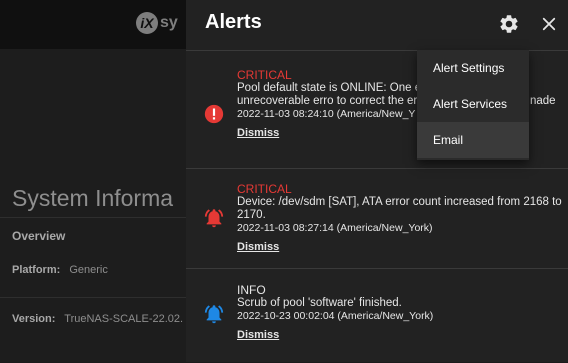 The height and width of the screenshot is (363, 568). Describe the element at coordinates (335, 316) in the screenshot. I see `alert-timestamp: 2022-10-23 00:02:04 (America/New_York)` at that location.